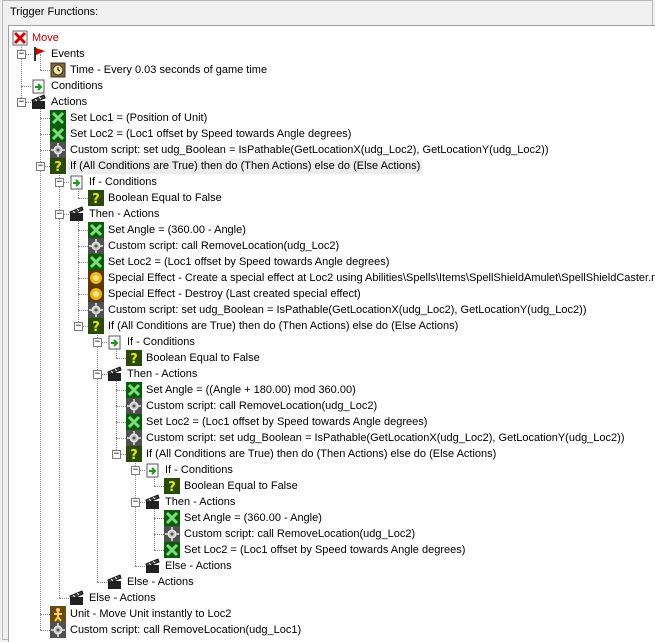  What do you see at coordinates (139, 117) in the screenshot?
I see `tree-item-label: Set Loc1 = (Position of Unit)` at bounding box center [139, 117].